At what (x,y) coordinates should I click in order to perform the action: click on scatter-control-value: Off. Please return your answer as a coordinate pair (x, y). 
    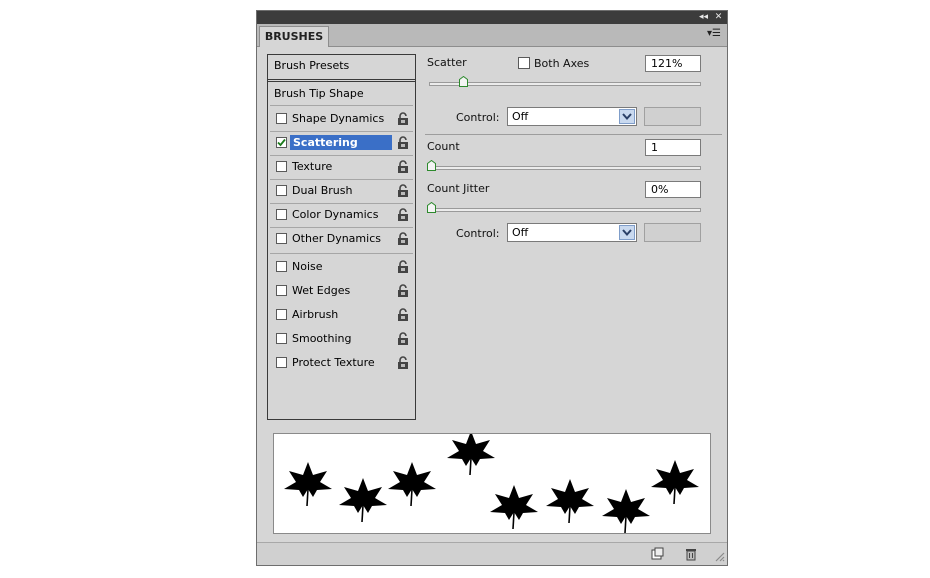
    Looking at the image, I should click on (520, 116).